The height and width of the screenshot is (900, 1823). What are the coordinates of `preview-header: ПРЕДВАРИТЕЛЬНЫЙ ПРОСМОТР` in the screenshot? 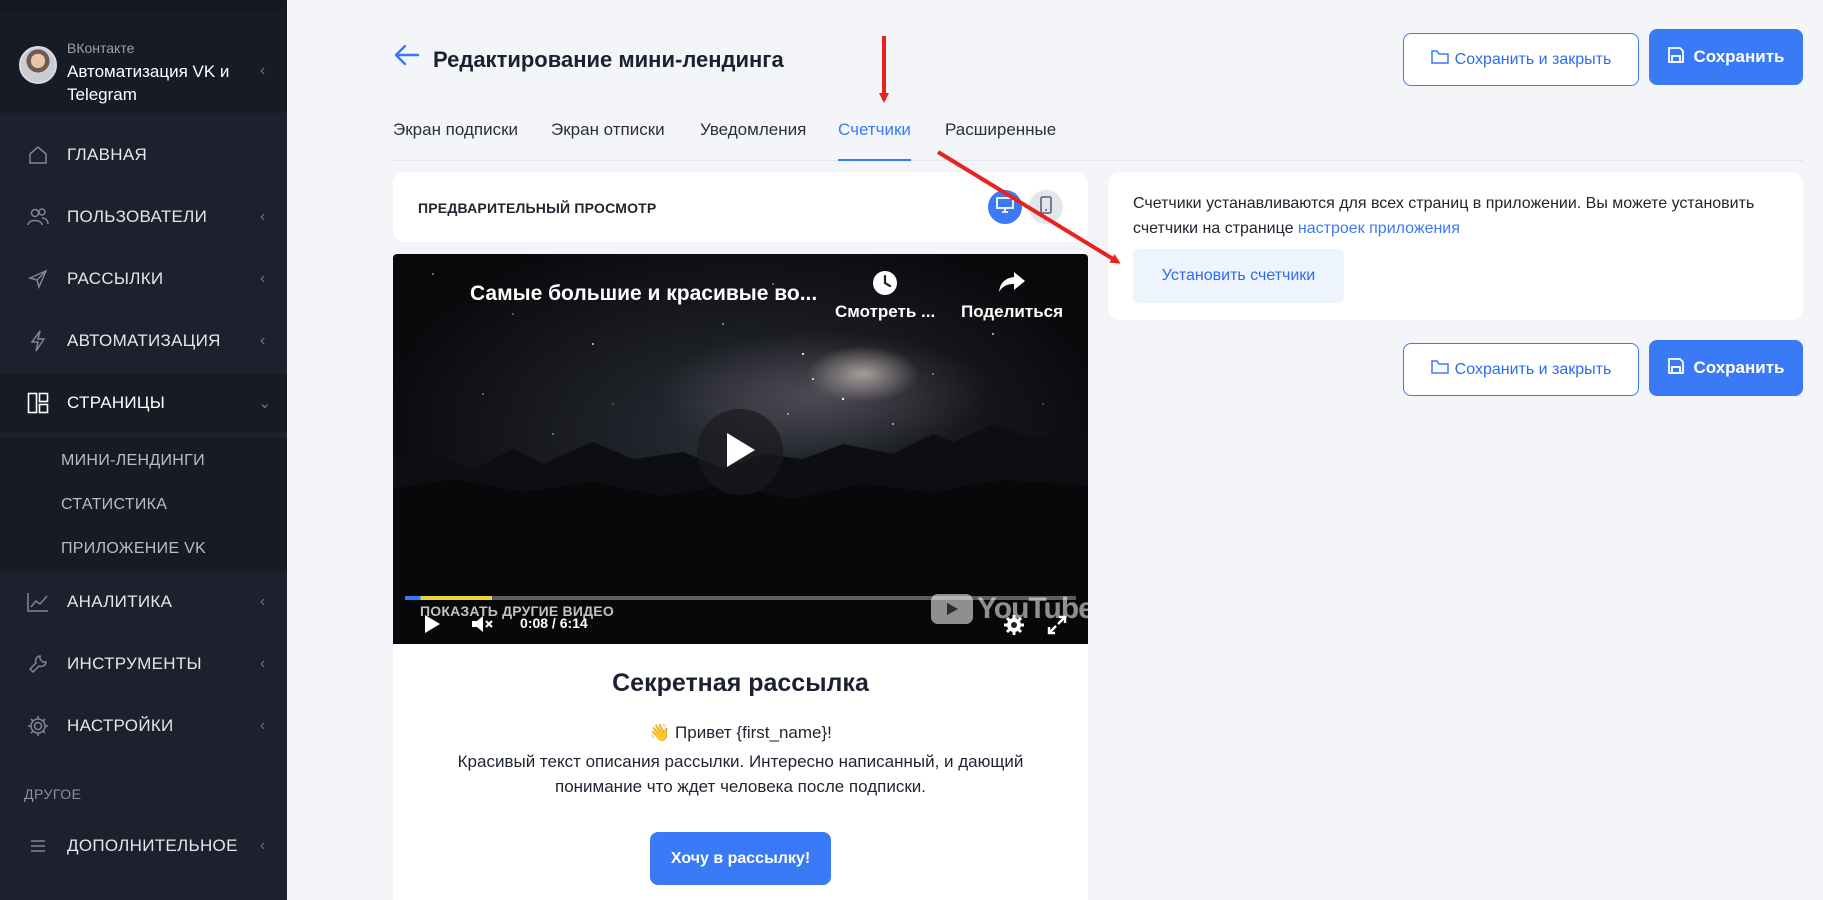 It's located at (740, 207).